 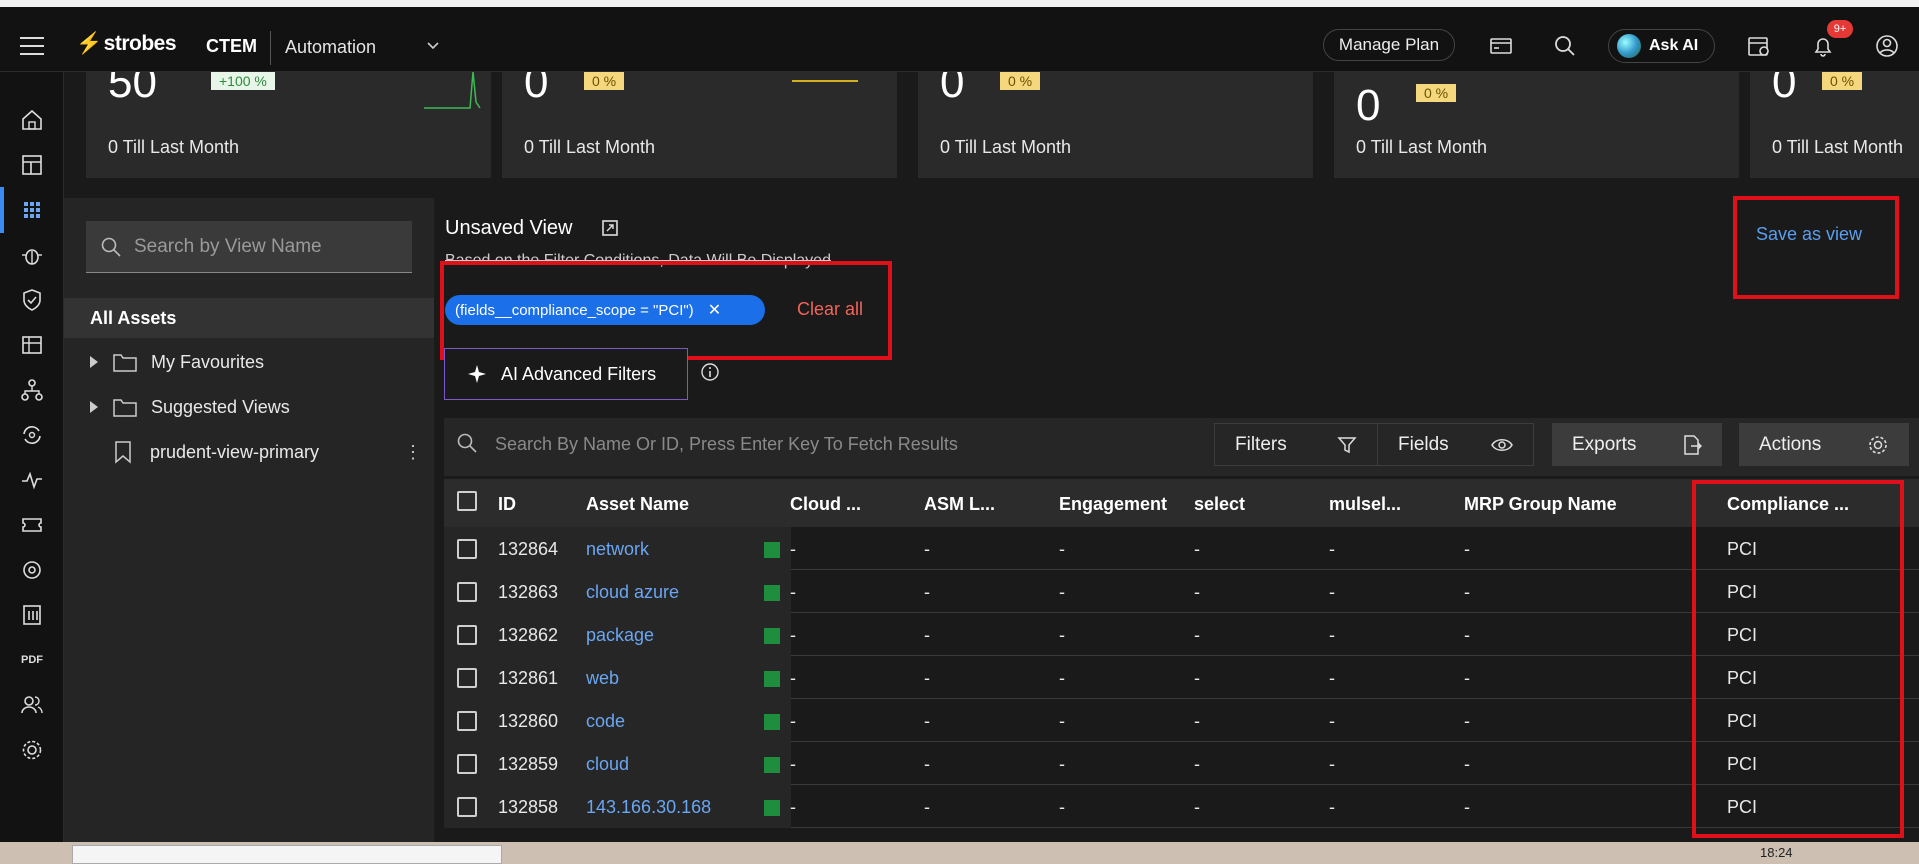 I want to click on cell-id: 132864, so click(x=528, y=549).